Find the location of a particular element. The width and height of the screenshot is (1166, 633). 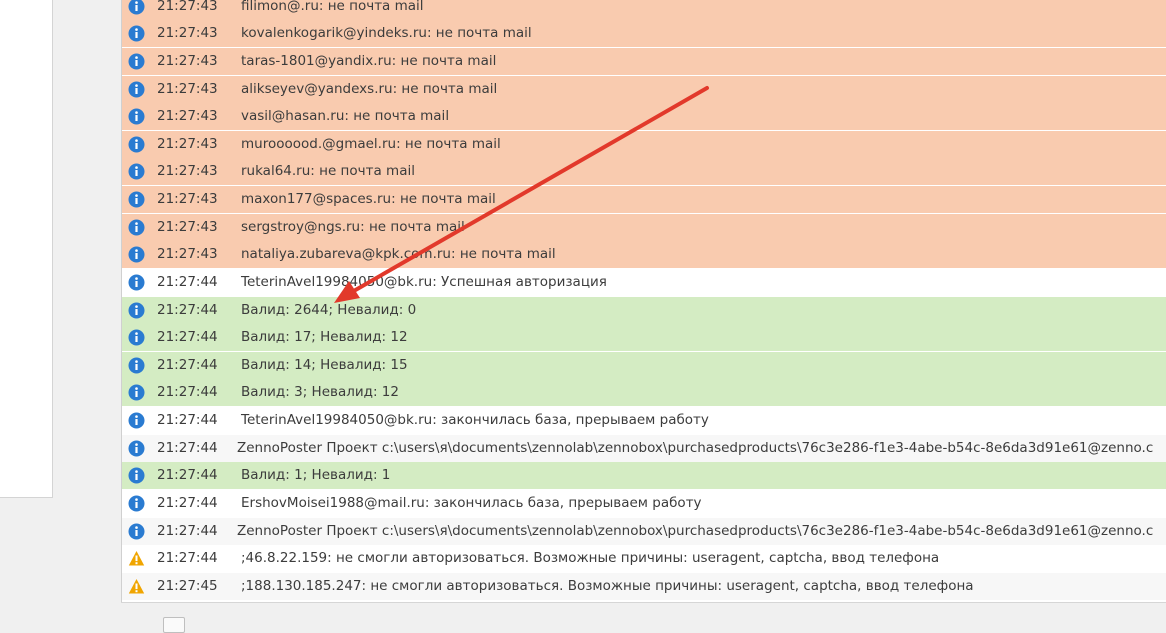

log-message: Валид: 14; Невалид: 15 is located at coordinates (324, 365).